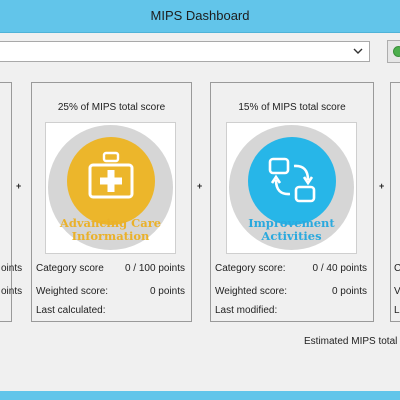 The width and height of the screenshot is (400, 400). I want to click on weighted-score-fragment: oints, so click(12, 291).